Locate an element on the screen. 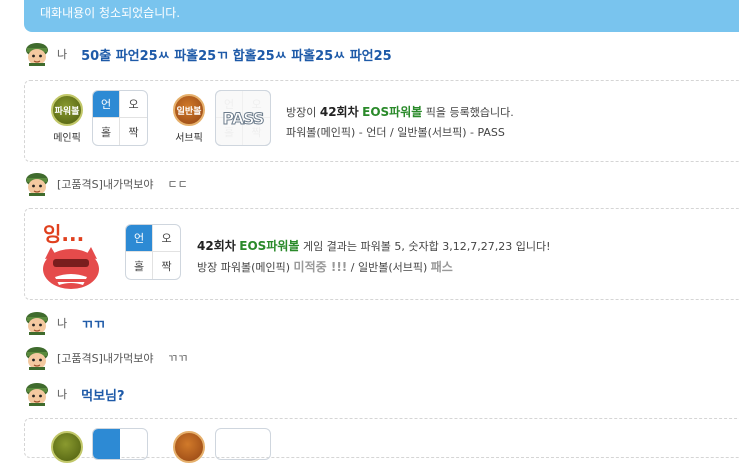 This screenshot has height=463, width=739. pass-stamp-icon: PASS is located at coordinates (243, 118).